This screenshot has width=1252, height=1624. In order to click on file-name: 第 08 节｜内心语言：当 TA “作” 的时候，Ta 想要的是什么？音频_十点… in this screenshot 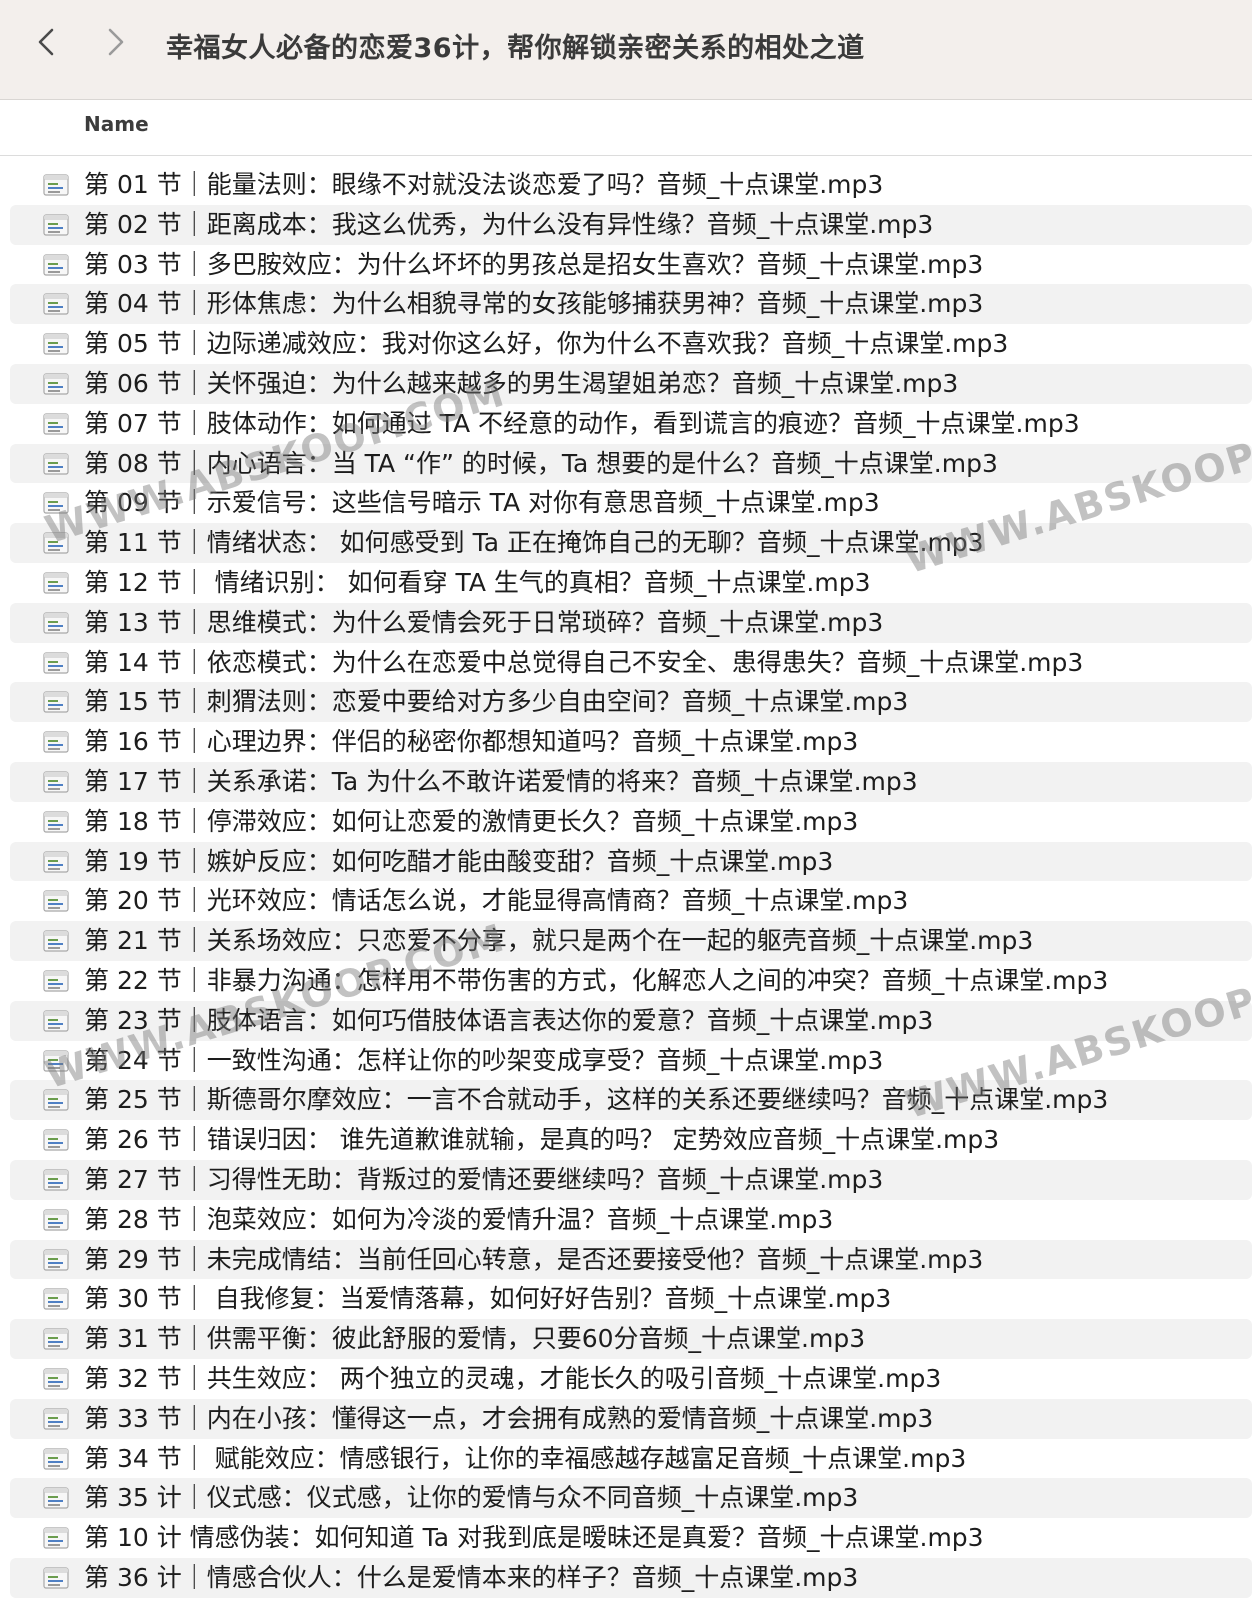, I will do `click(541, 463)`.